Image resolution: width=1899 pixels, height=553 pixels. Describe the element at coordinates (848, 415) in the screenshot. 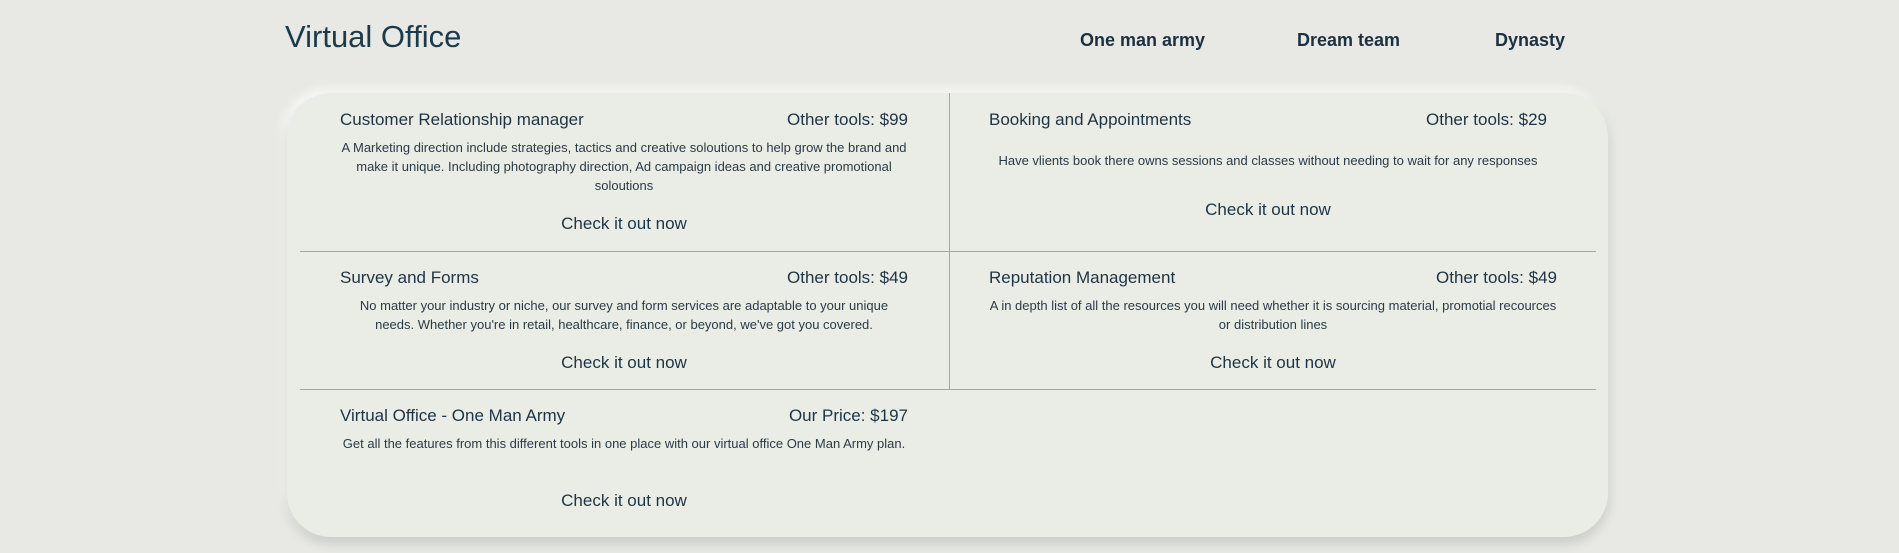

I see `tool-price: Our Price: $197` at that location.